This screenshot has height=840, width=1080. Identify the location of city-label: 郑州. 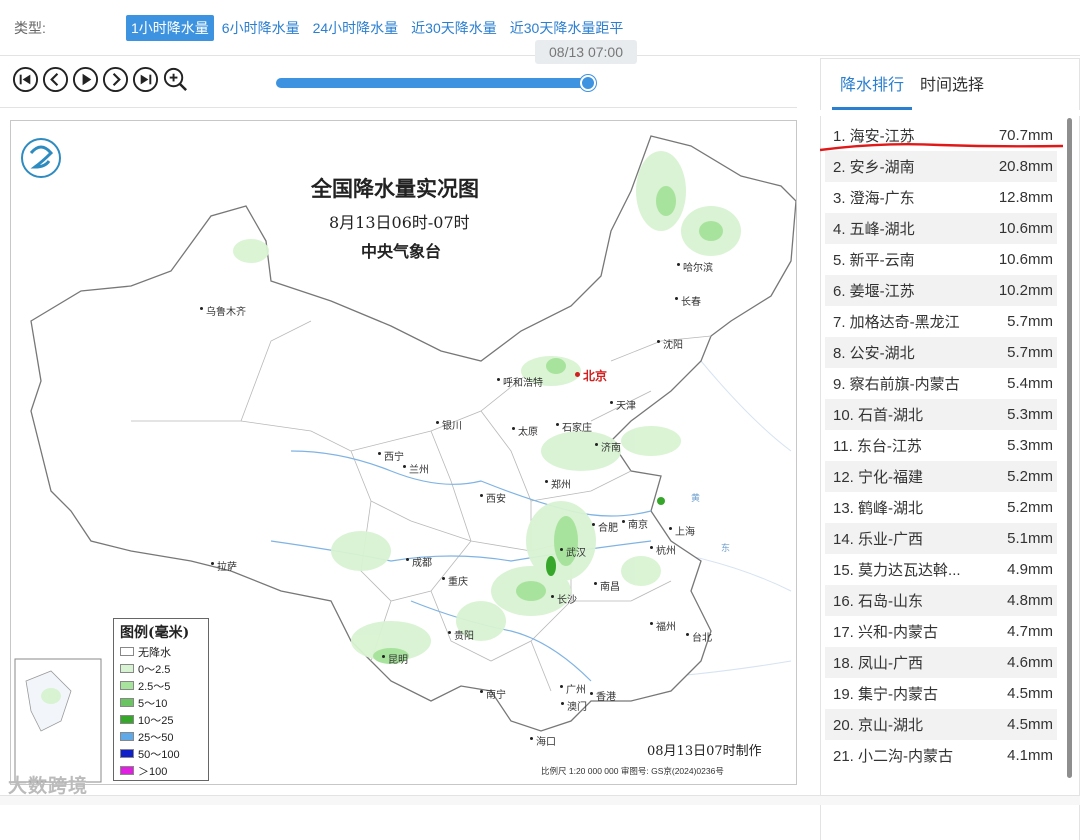
(558, 483).